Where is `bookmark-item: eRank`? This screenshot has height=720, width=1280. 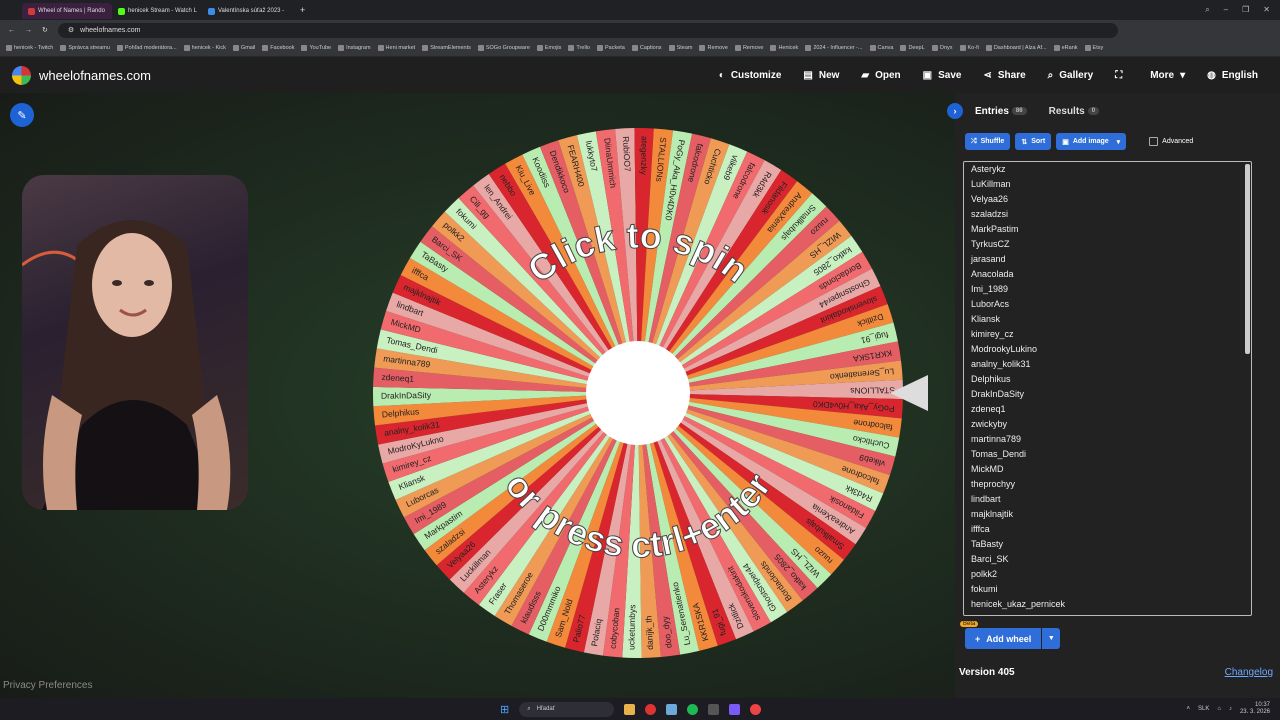
bookmark-item: eRank is located at coordinates (1065, 48).